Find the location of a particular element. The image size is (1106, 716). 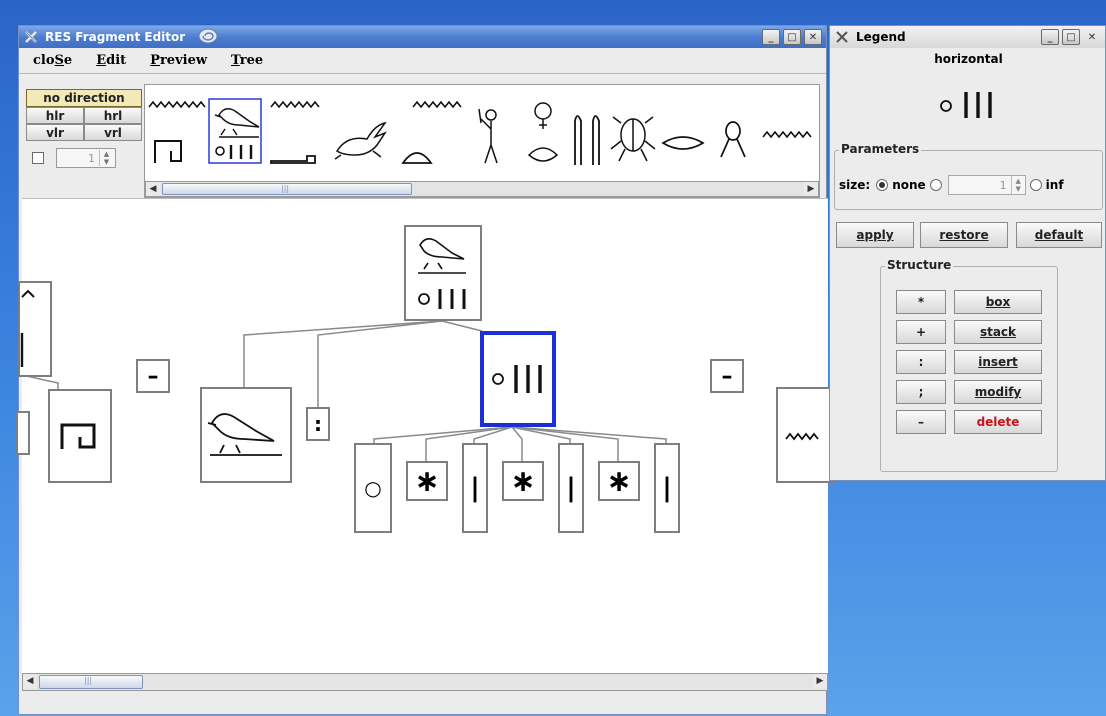

left-partial-node is located at coordinates (35, 329).